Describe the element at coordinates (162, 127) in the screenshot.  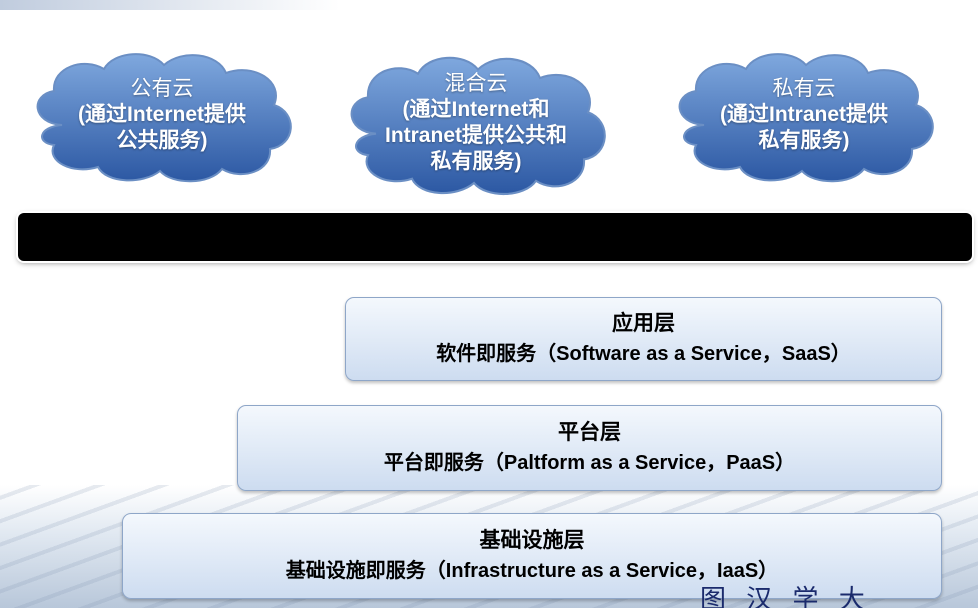
I see `cloud-subtitle: (通过Internet提供公共服务)` at that location.